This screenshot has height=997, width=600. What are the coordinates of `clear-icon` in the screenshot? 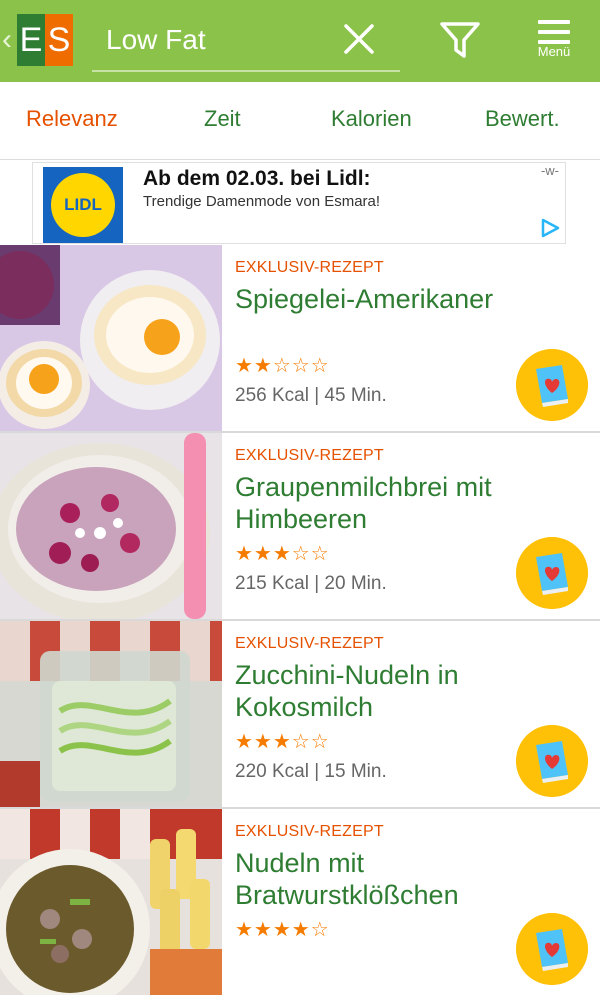 It's located at (359, 39).